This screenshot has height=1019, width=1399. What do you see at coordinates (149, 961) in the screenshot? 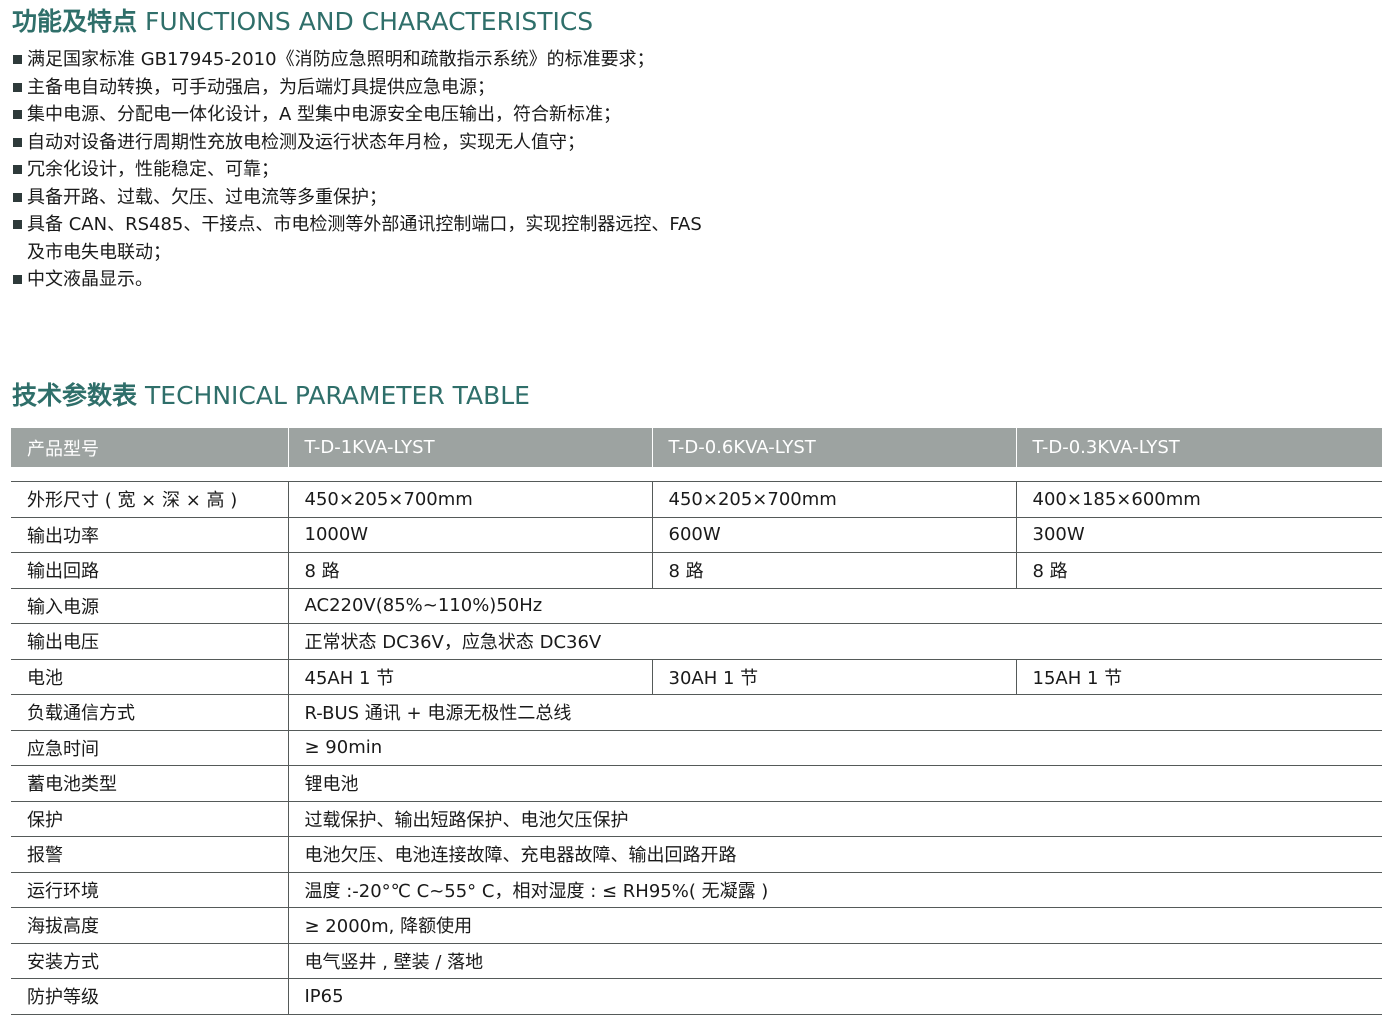
I see `row-label: 安装方式` at bounding box center [149, 961].